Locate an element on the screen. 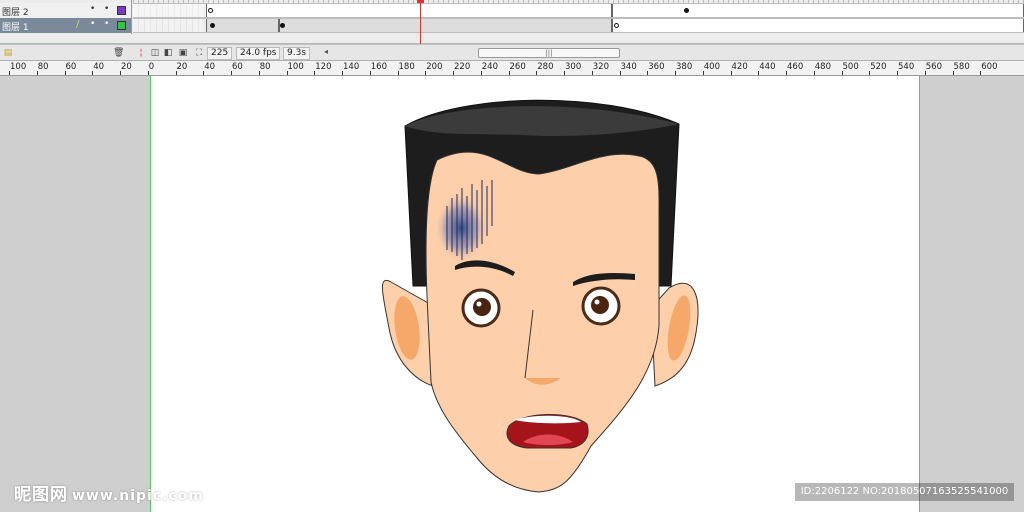 The image size is (1024, 512). left-eye-highlight is located at coordinates (479, 304).